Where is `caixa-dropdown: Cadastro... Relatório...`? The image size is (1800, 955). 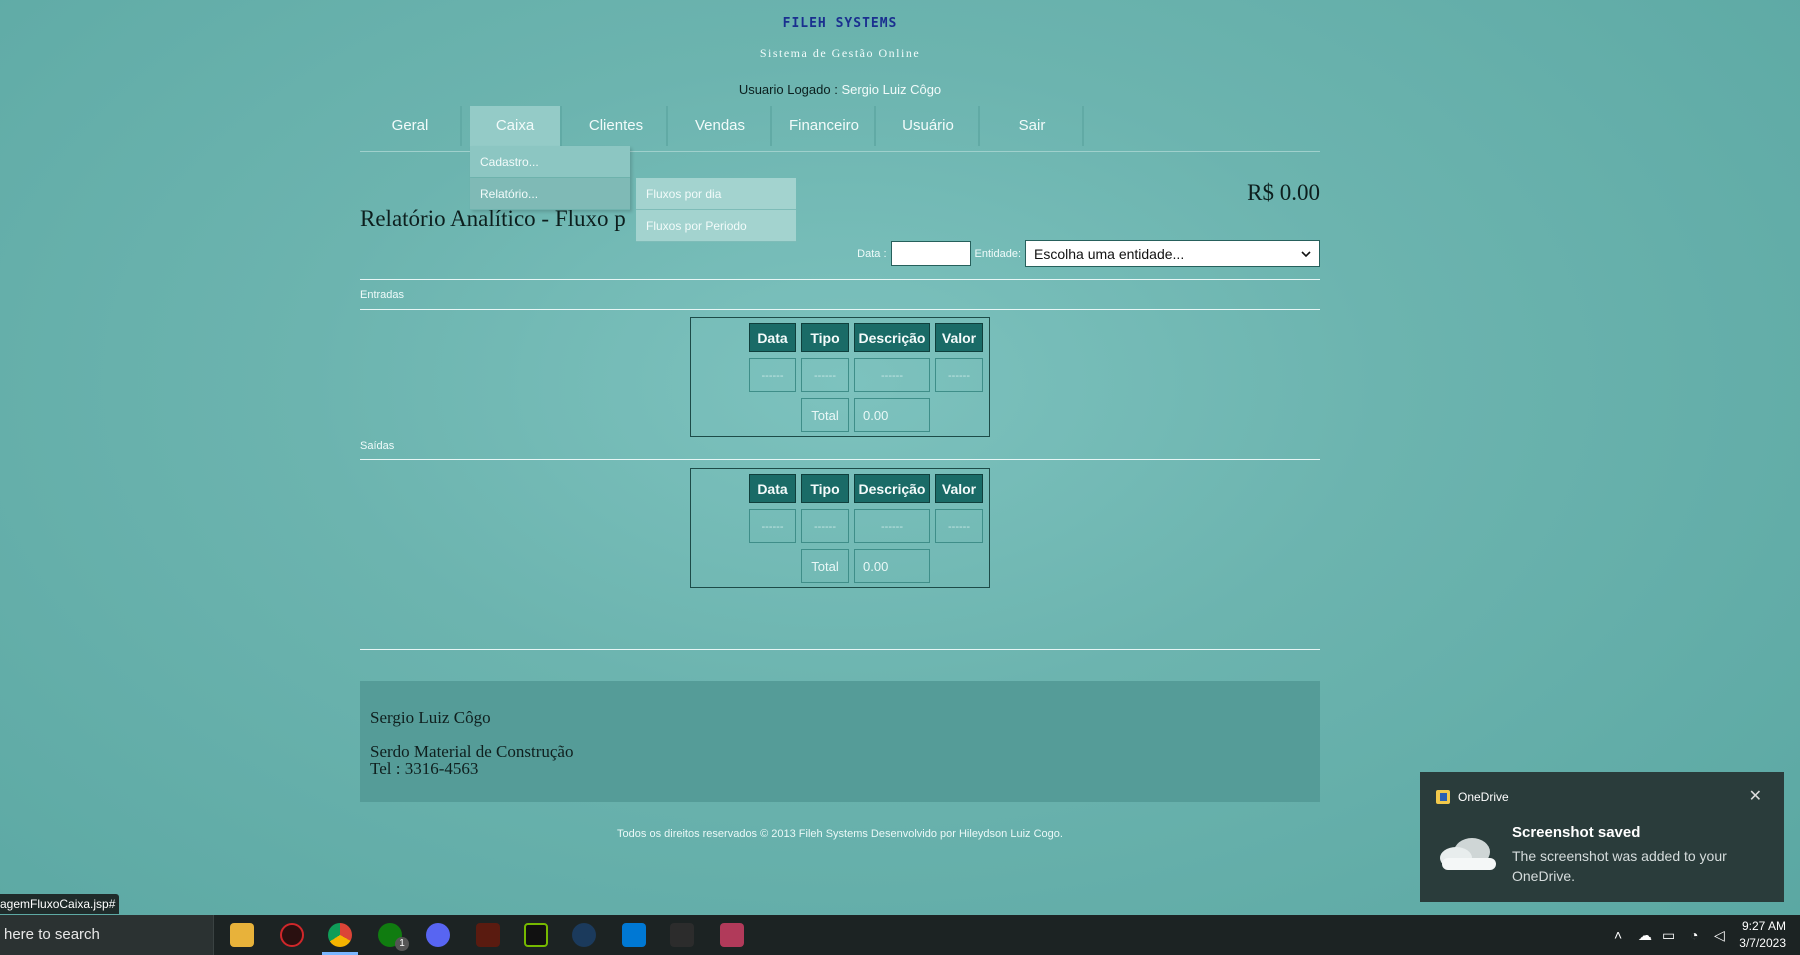
caixa-dropdown: Cadastro... Relatório... is located at coordinates (550, 178).